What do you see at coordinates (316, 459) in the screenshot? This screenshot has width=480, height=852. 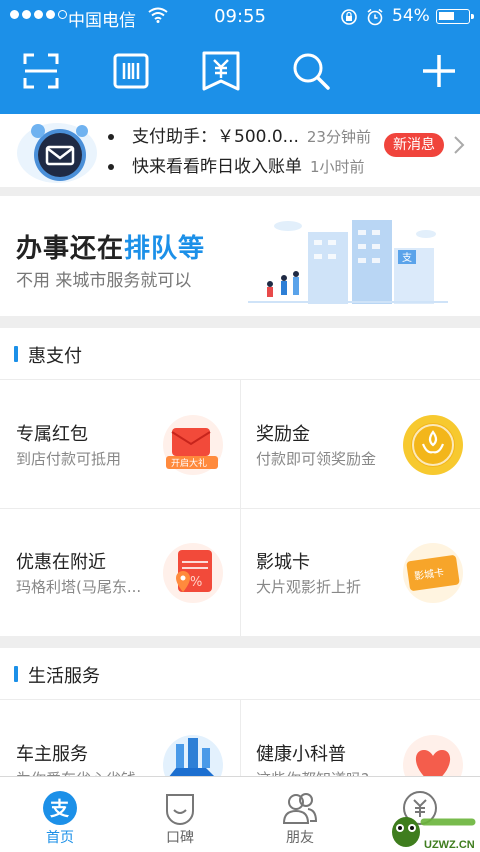 I see `card-subtitle: 付款即可领奖励金` at bounding box center [316, 459].